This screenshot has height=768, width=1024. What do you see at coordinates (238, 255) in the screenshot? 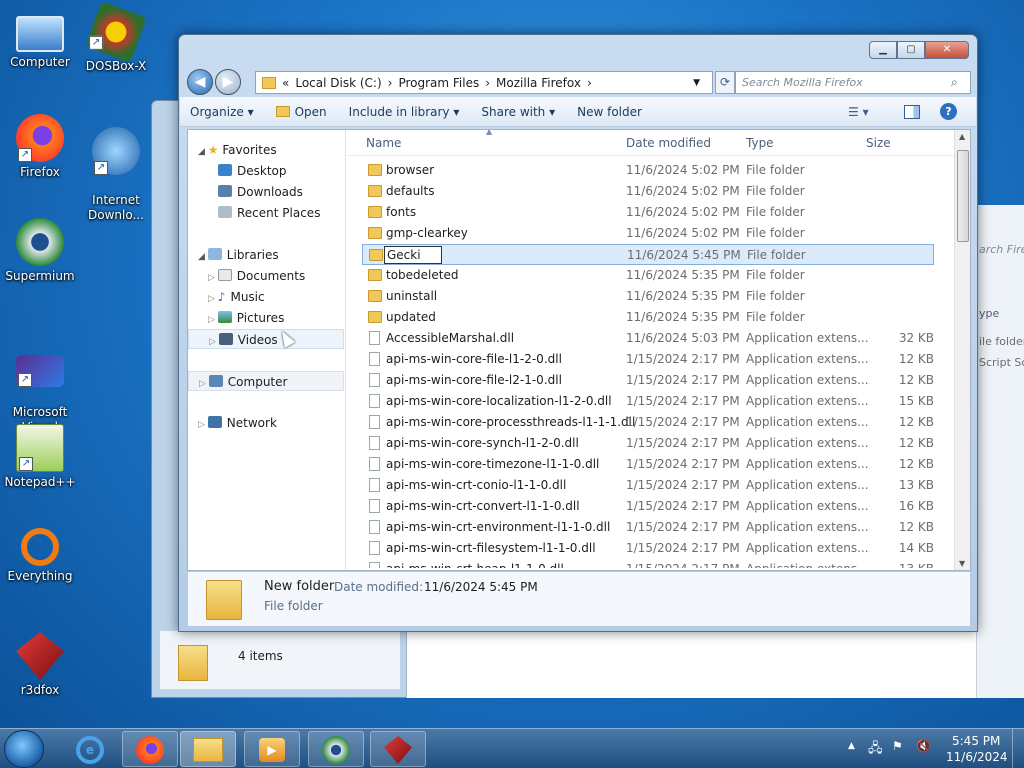
I see `nav-libraries: ◢ Libraries` at bounding box center [238, 255].